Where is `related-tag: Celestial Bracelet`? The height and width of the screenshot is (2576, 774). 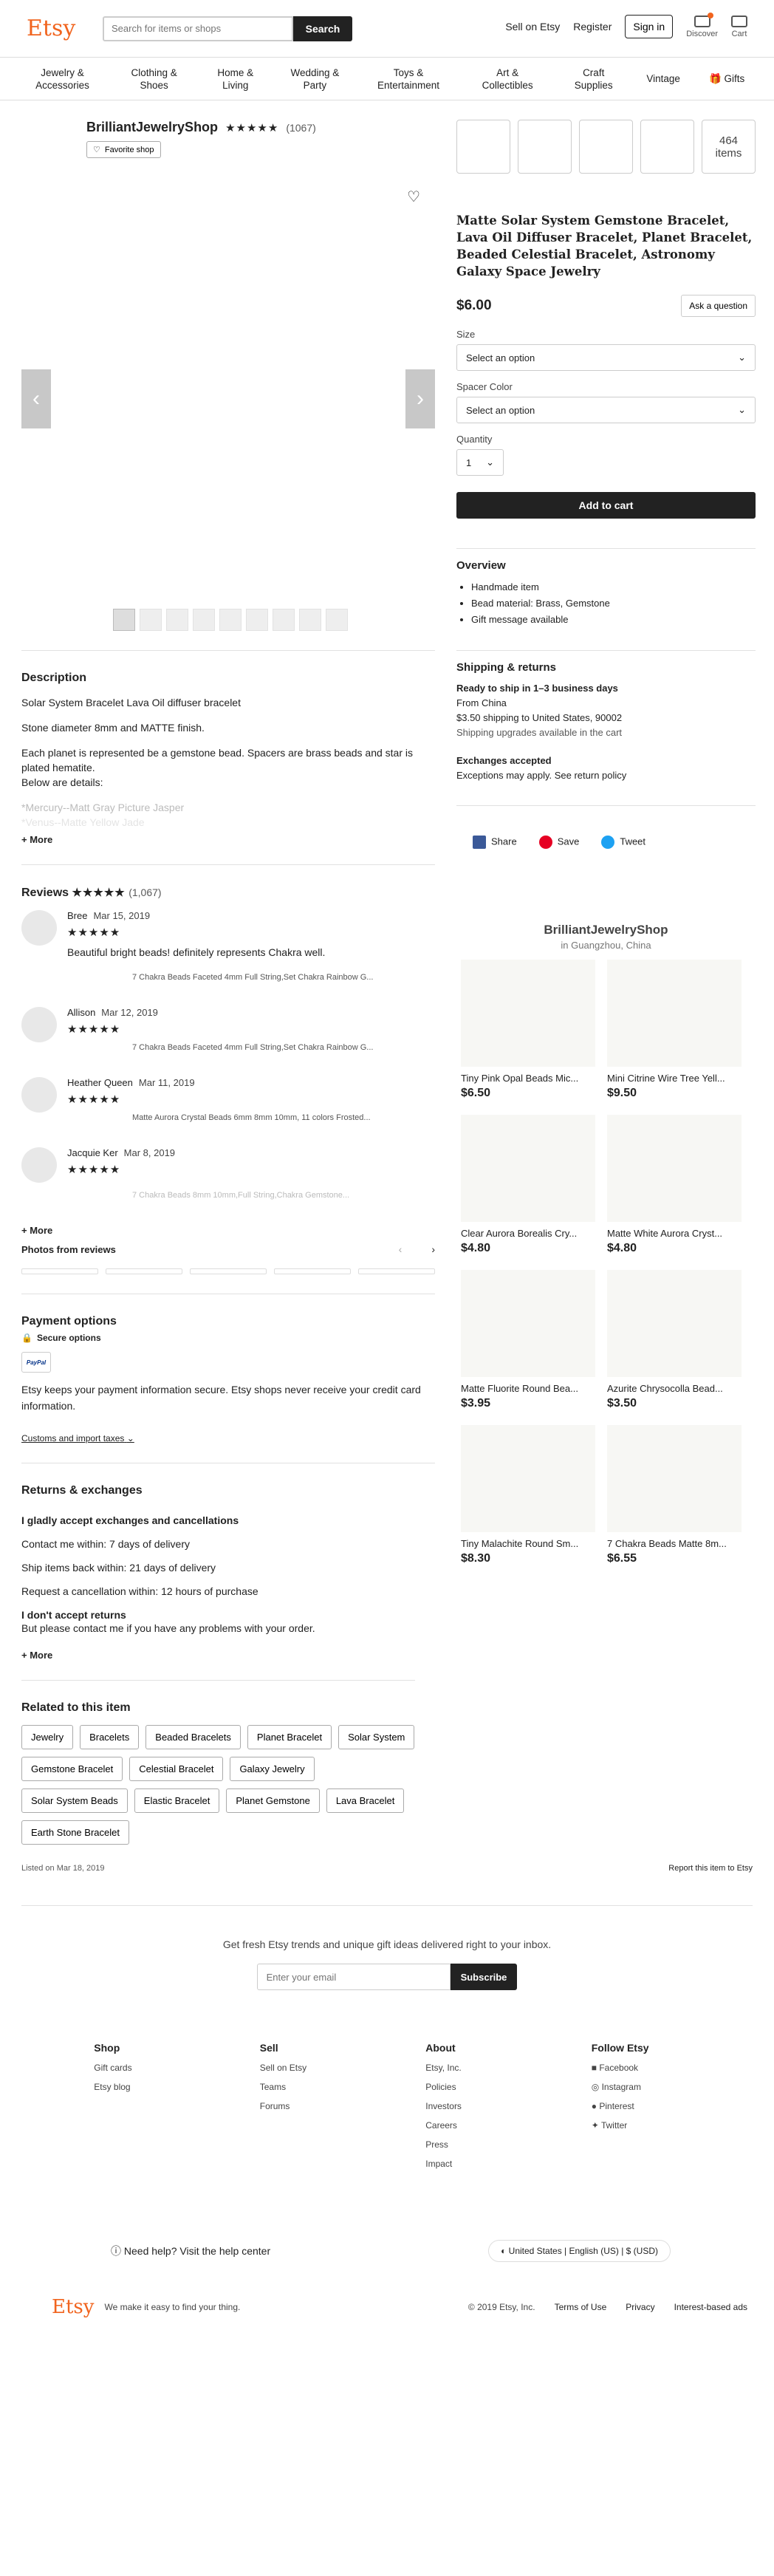
related-tag: Celestial Bracelet is located at coordinates (177, 1769).